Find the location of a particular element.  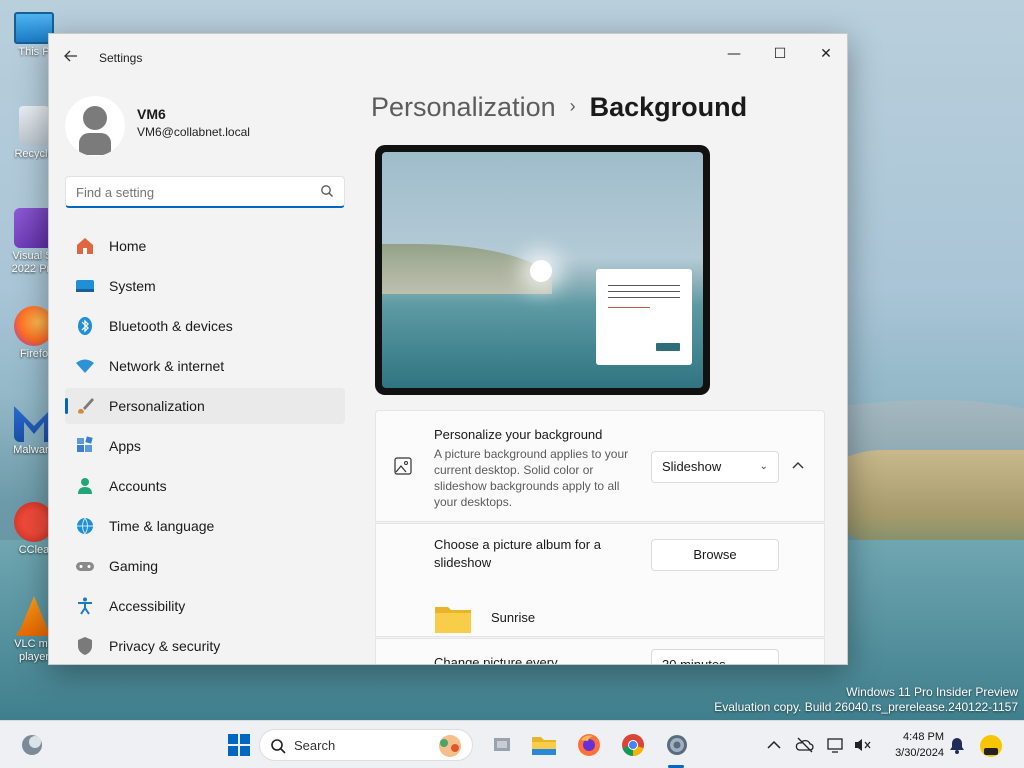

minimize-button: — is located at coordinates (734, 54).